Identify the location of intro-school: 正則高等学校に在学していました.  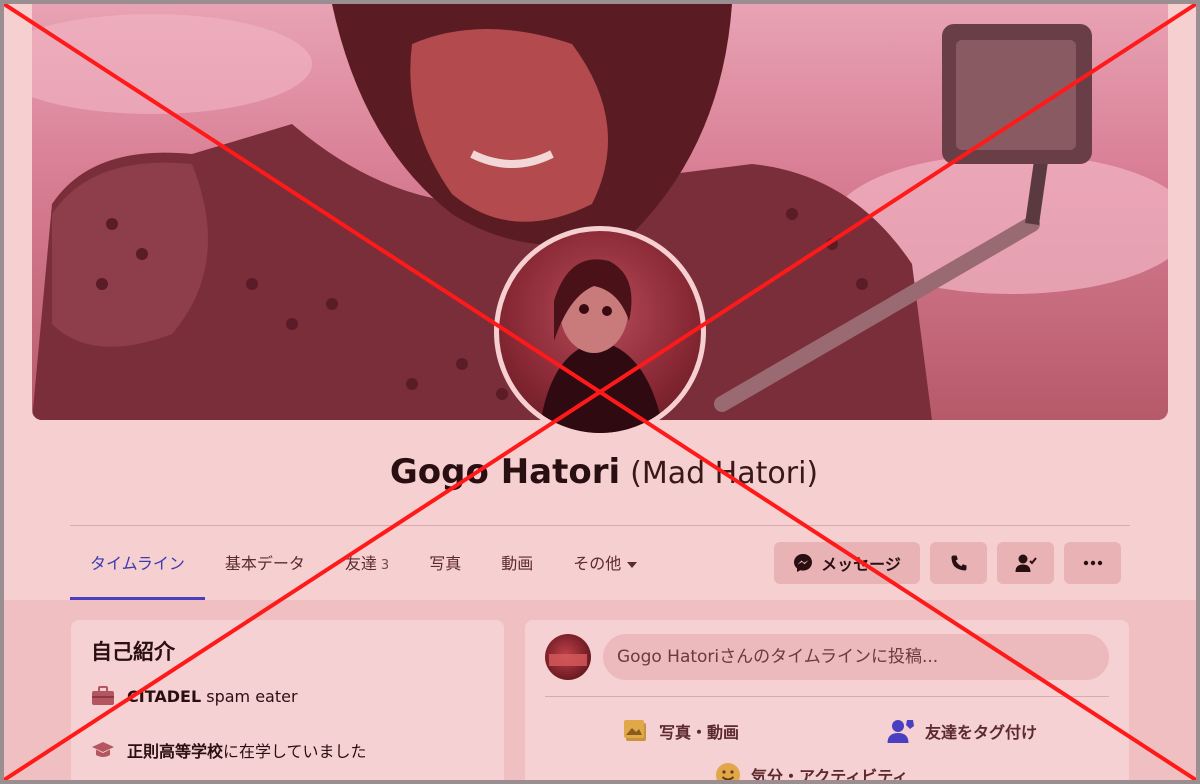
(229, 750).